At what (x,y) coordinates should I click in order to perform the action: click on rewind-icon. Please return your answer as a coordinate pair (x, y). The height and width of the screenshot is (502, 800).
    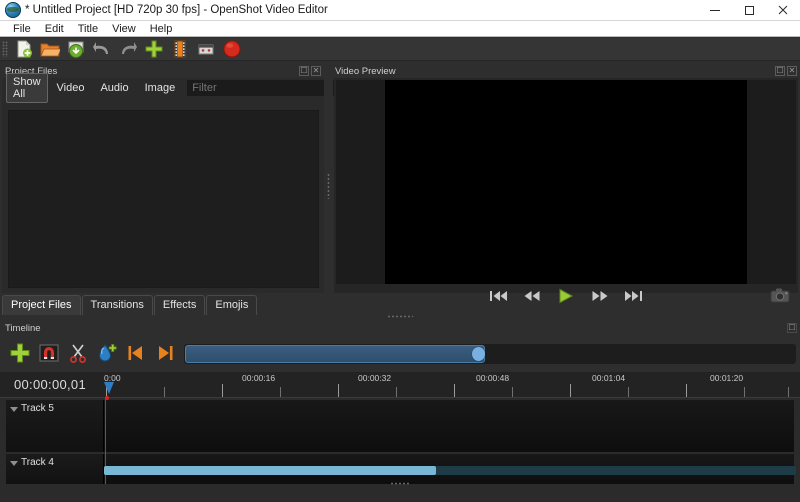
    Looking at the image, I should click on (532, 296).